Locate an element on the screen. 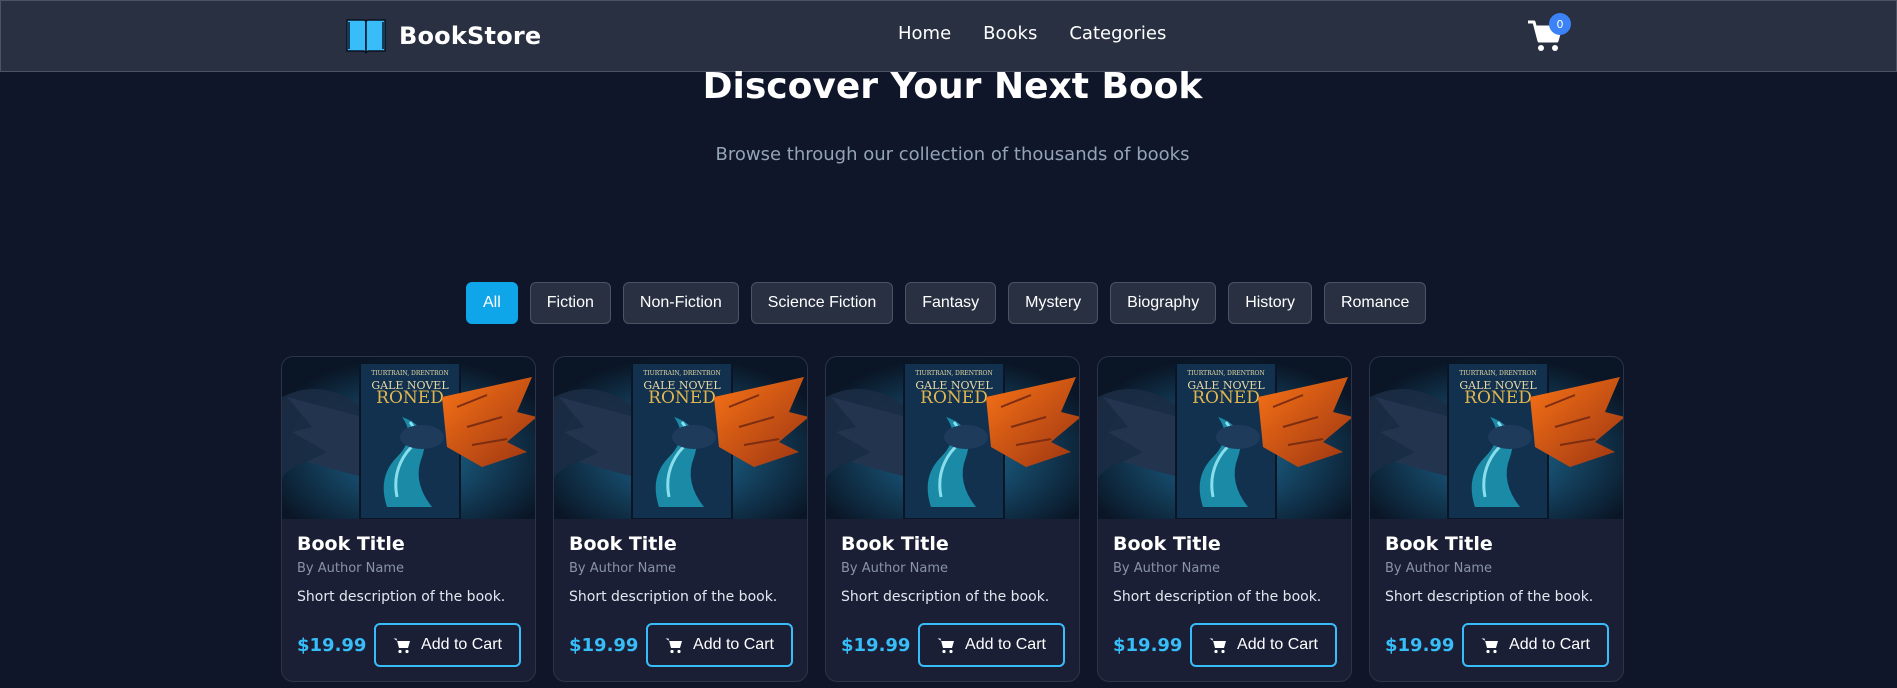 This screenshot has height=688, width=1897. filter-romance: Romance is located at coordinates (1375, 303).